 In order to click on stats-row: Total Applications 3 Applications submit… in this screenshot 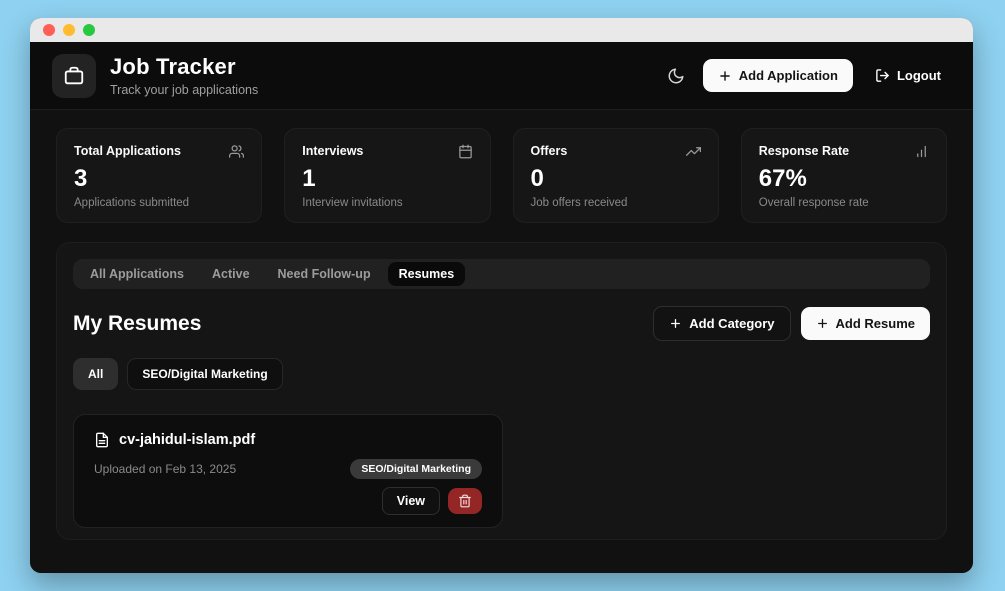, I will do `click(501, 175)`.